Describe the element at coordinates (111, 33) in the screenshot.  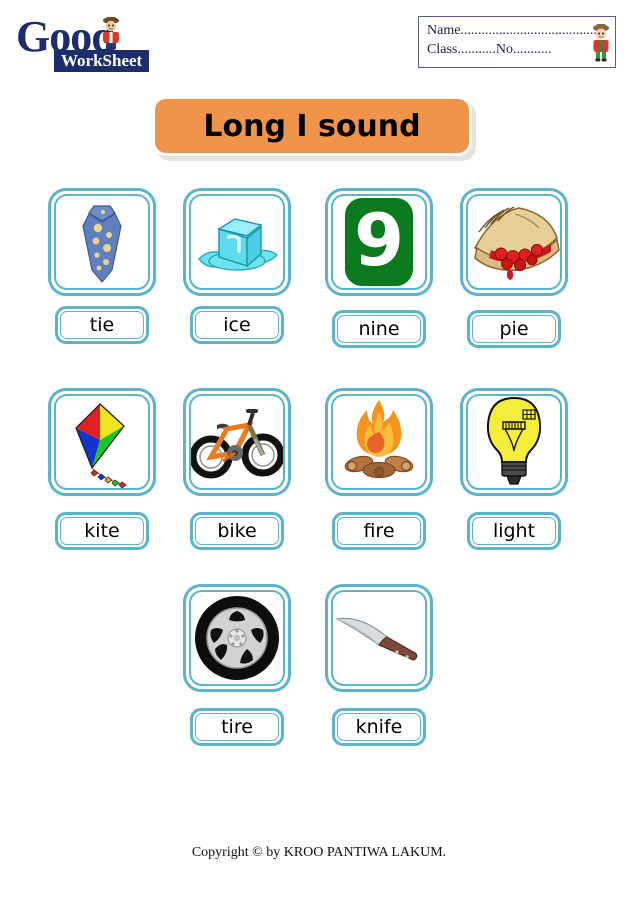
I see `teacher-figure-icon` at that location.